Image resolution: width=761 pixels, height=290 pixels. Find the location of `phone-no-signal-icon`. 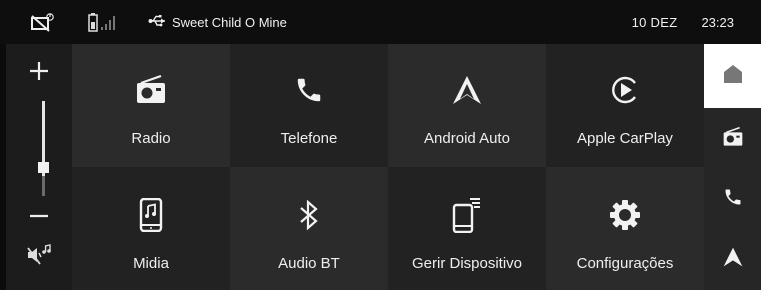

phone-no-signal-icon is located at coordinates (42, 22).